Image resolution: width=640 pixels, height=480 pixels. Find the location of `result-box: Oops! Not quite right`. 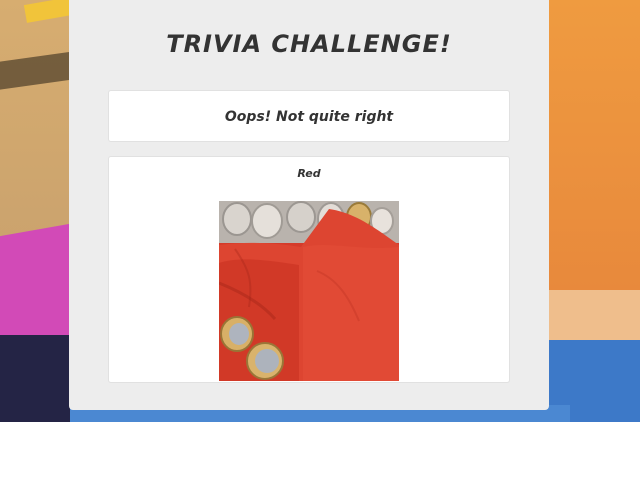

result-box: Oops! Not quite right is located at coordinates (309, 116).